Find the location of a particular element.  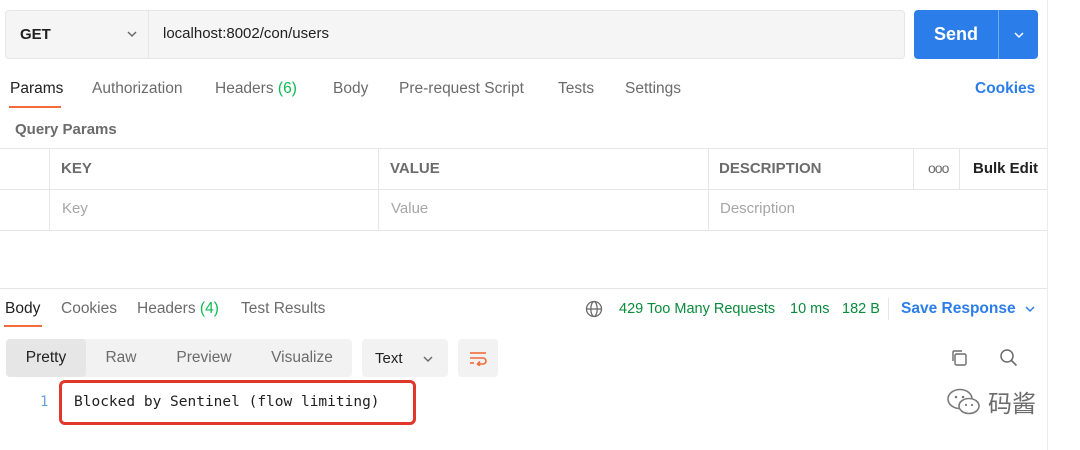

active-tab-indicator is located at coordinates (35, 107).